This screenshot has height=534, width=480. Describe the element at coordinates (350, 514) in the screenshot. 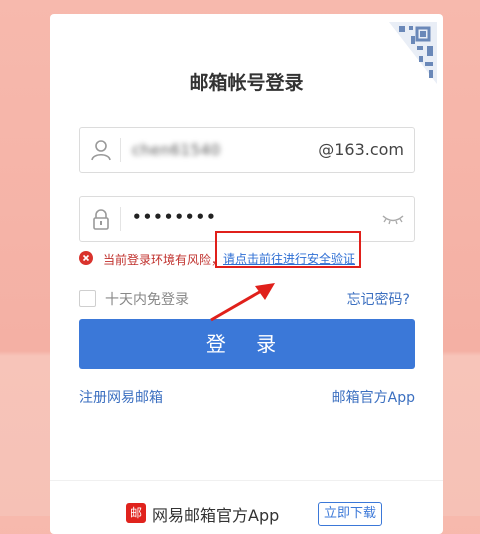

I see `download-button: 立即下载` at that location.